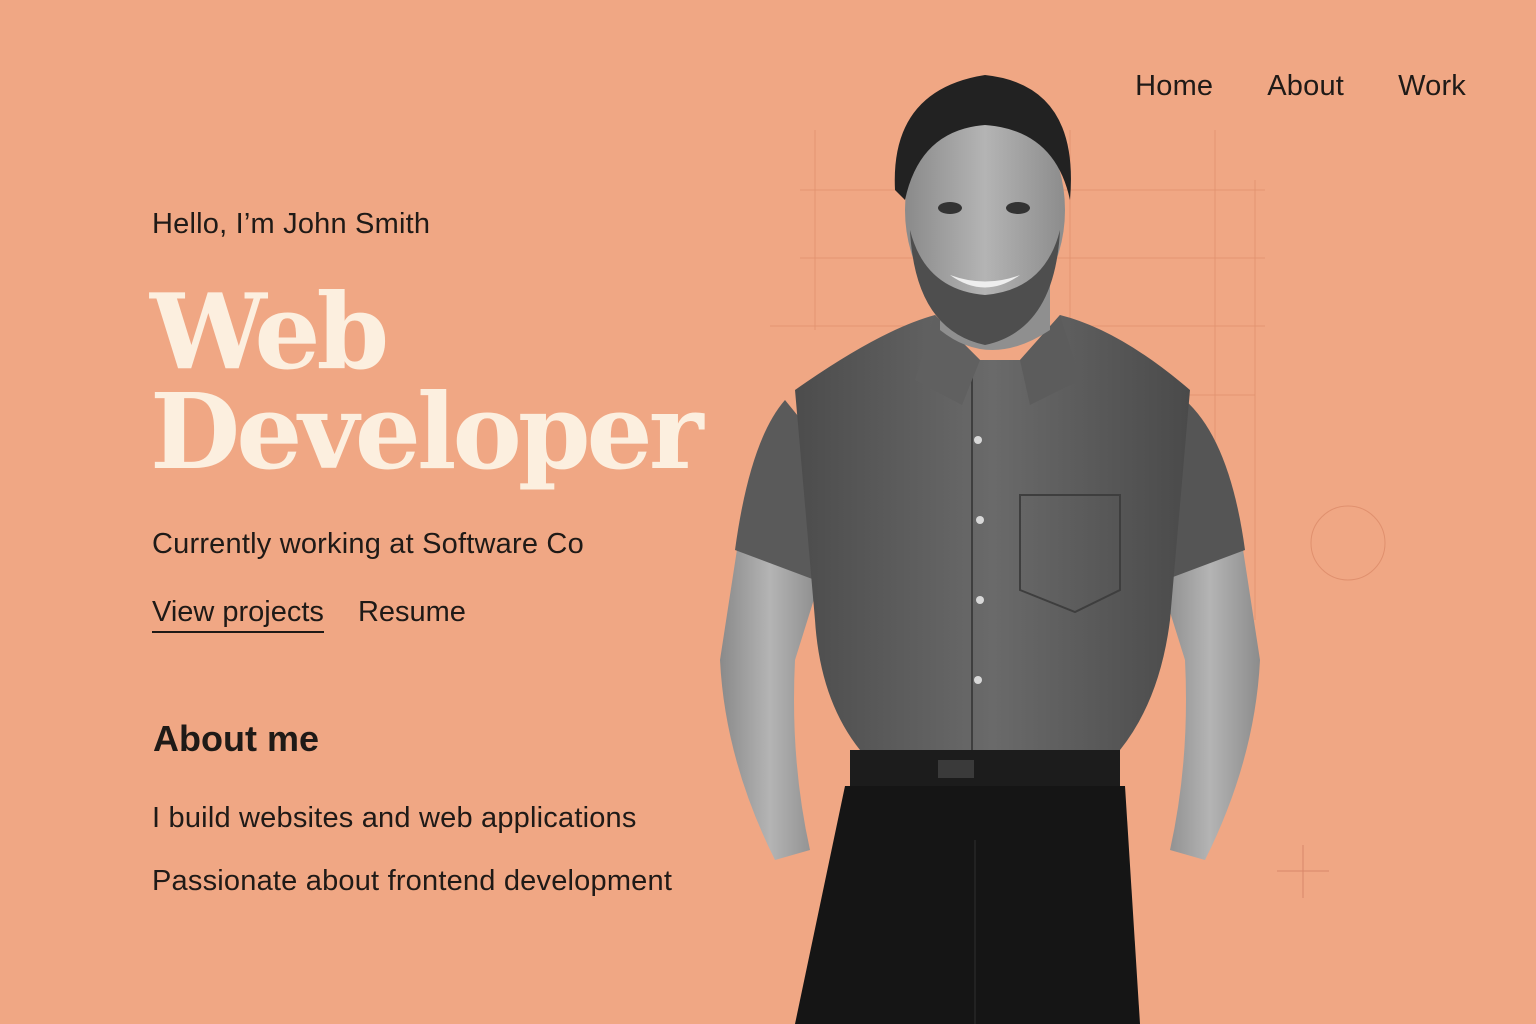 This screenshot has height=1024, width=1536. Describe the element at coordinates (291, 224) in the screenshot. I see `hero-greeting: Hello, I’m John Smith` at that location.